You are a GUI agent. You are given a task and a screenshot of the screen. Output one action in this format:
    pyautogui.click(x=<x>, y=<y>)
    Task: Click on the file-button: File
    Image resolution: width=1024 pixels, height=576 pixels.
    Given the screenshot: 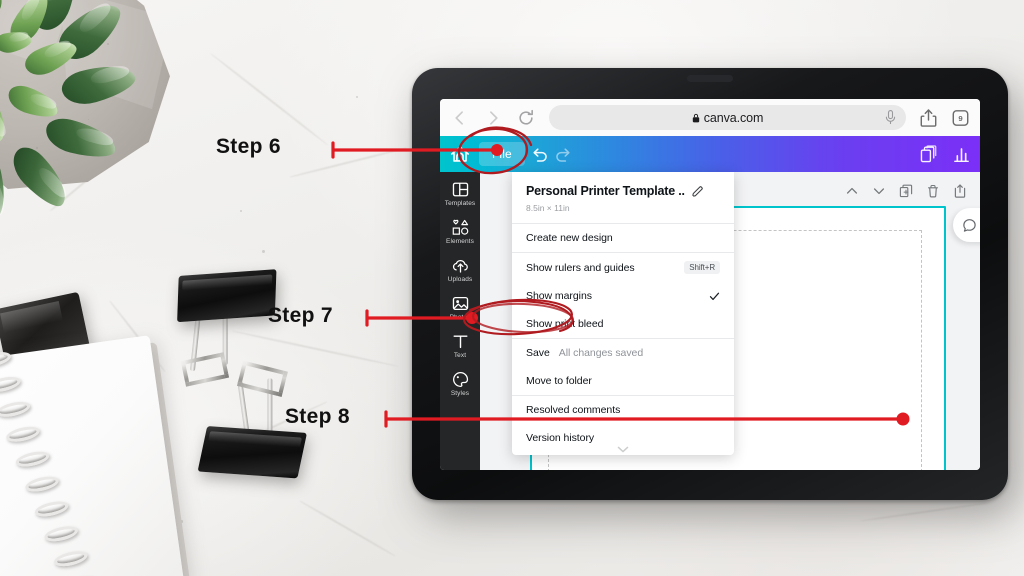 What is the action you would take?
    pyautogui.click(x=502, y=154)
    